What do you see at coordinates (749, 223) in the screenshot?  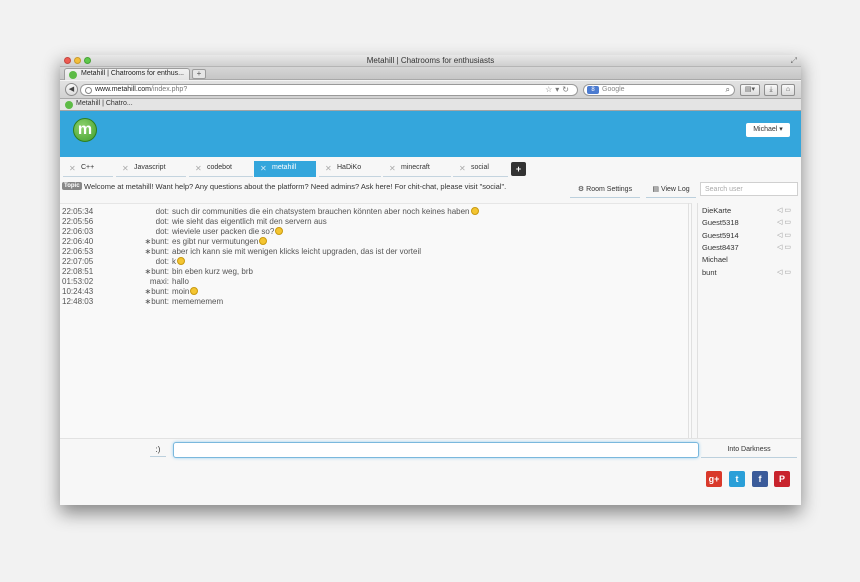 I see `user-list-item: Guest5318 ◁▭` at bounding box center [749, 223].